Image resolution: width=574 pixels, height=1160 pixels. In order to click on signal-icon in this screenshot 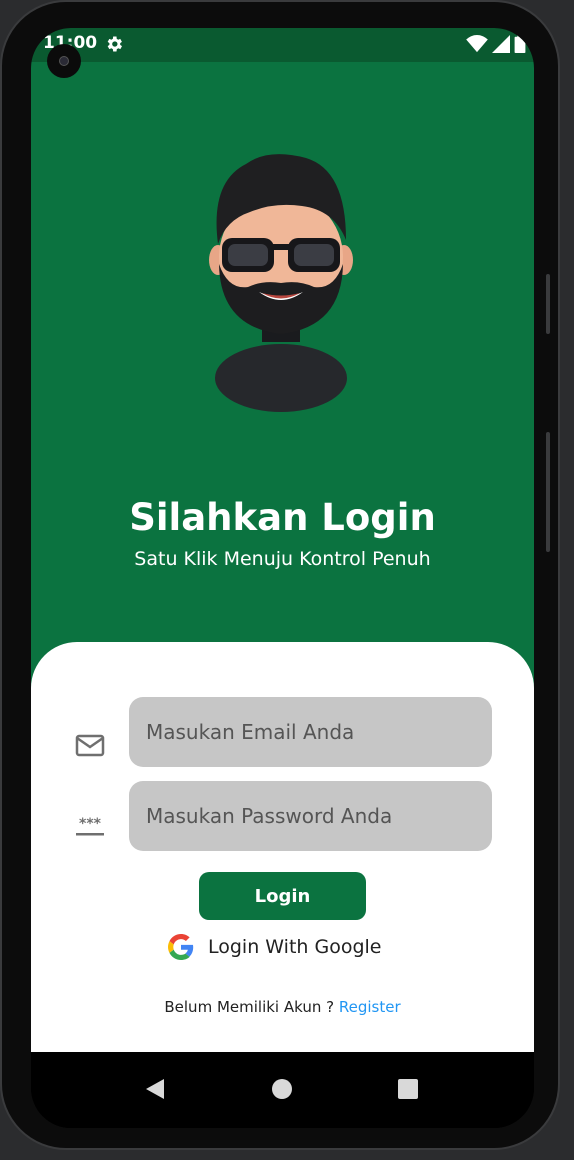, I will do `click(501, 44)`.